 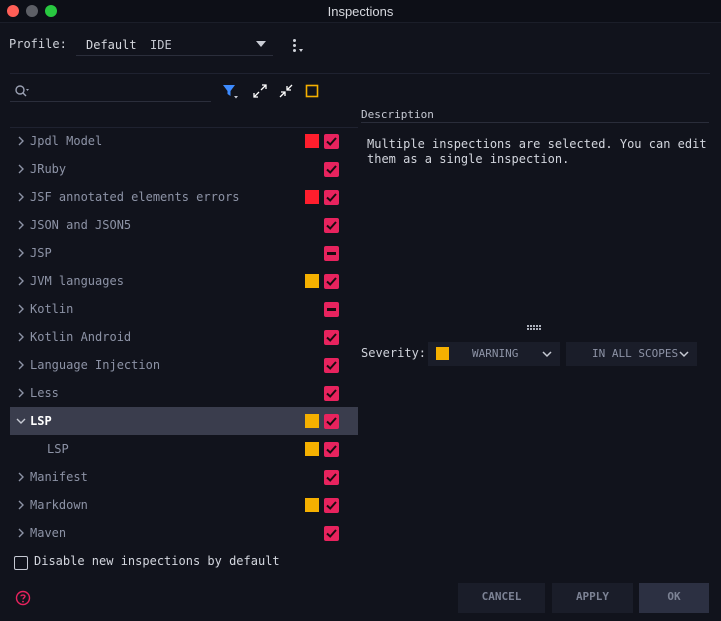 What do you see at coordinates (184, 281) in the screenshot?
I see `tree-row: JVM languages` at bounding box center [184, 281].